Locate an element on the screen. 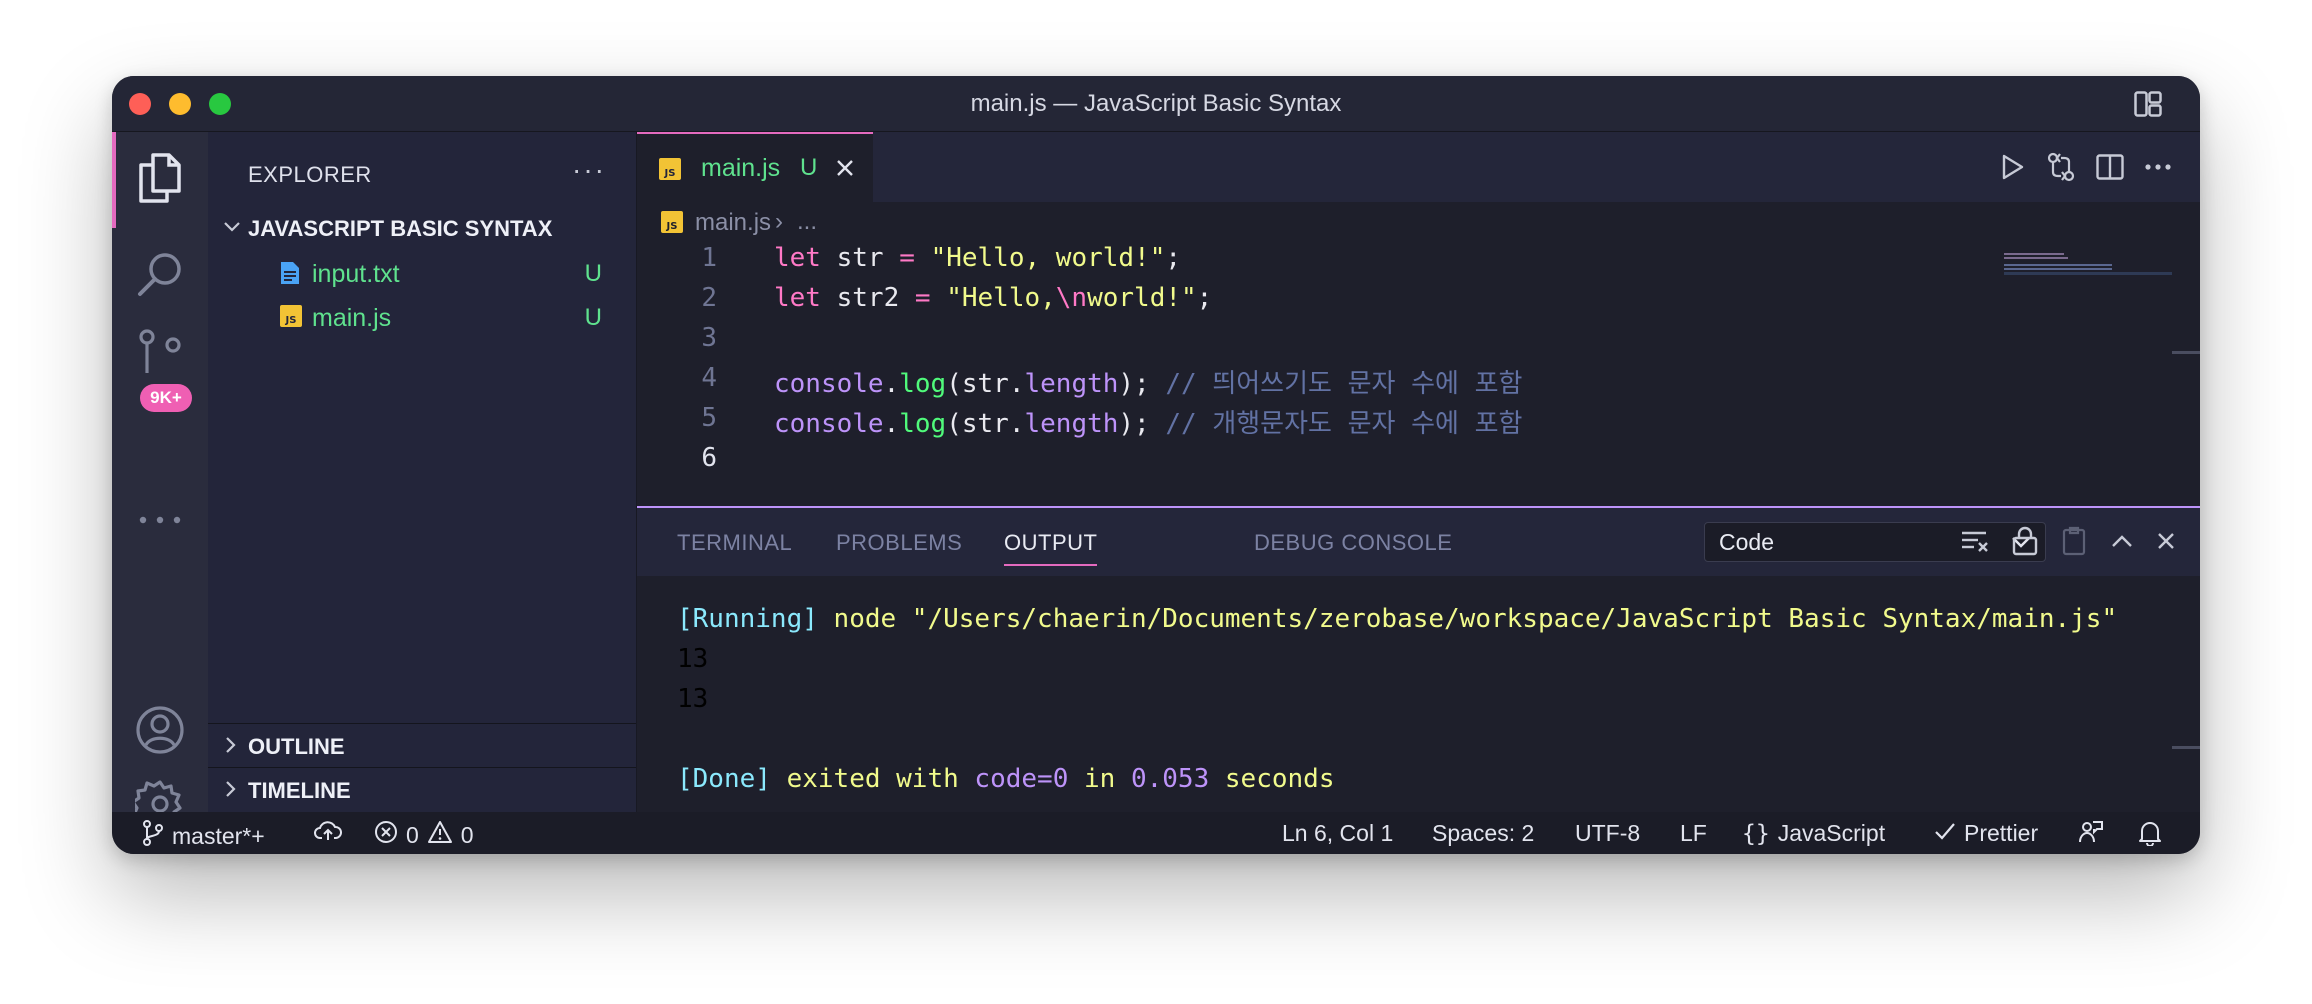 The height and width of the screenshot is (1004, 2312). more-actions-icon is located at coordinates (2158, 167).